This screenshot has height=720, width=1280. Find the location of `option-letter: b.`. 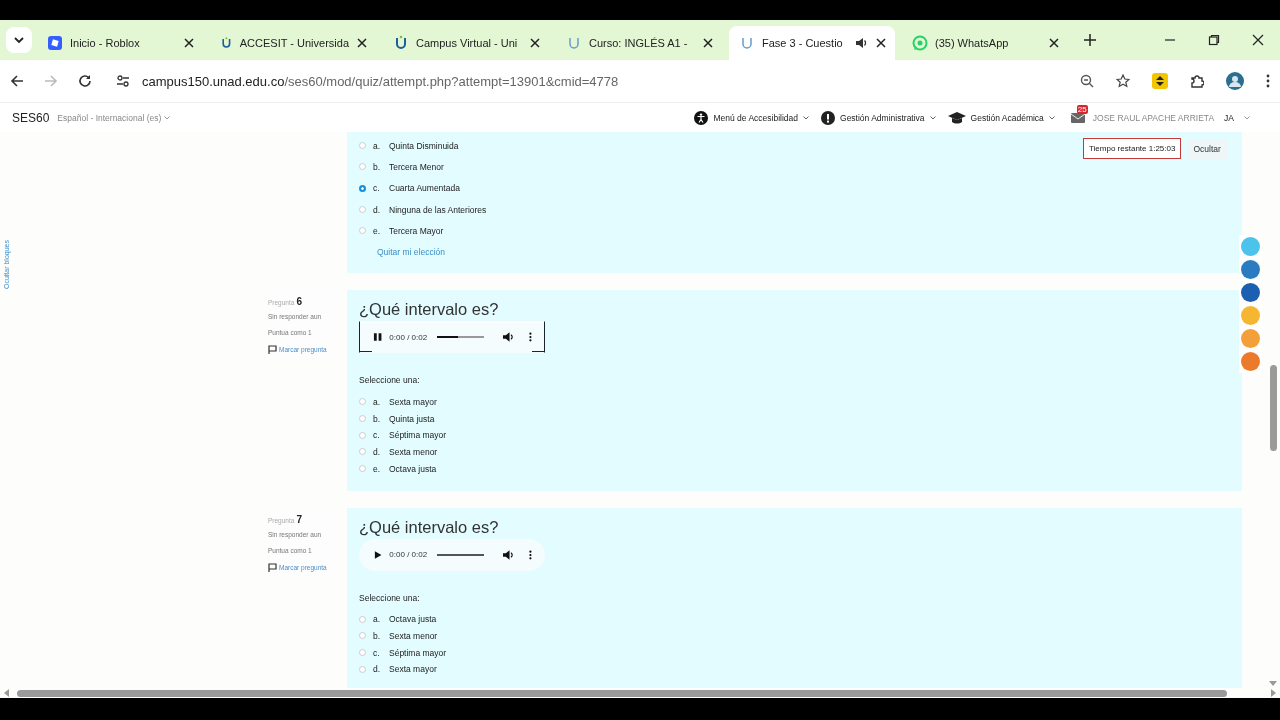

option-letter: b. is located at coordinates (377, 418).